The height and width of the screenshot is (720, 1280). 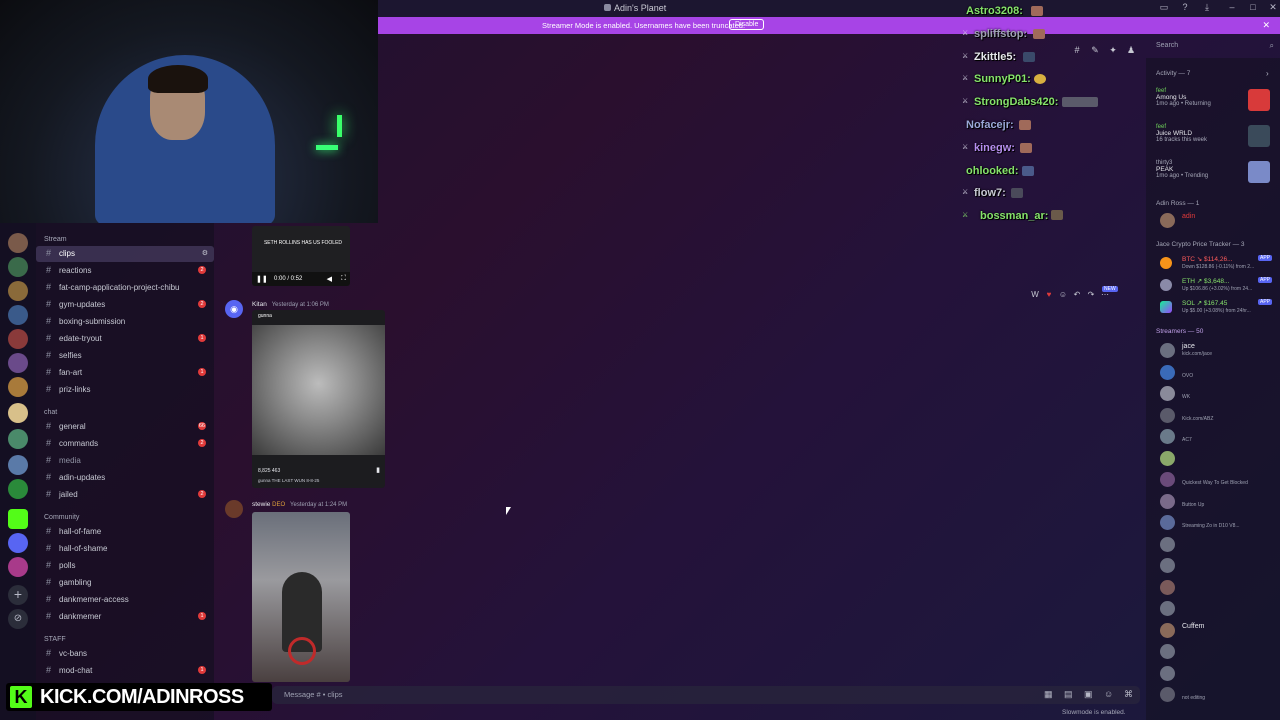 I want to click on message-author: stewie, so click(x=261, y=504).